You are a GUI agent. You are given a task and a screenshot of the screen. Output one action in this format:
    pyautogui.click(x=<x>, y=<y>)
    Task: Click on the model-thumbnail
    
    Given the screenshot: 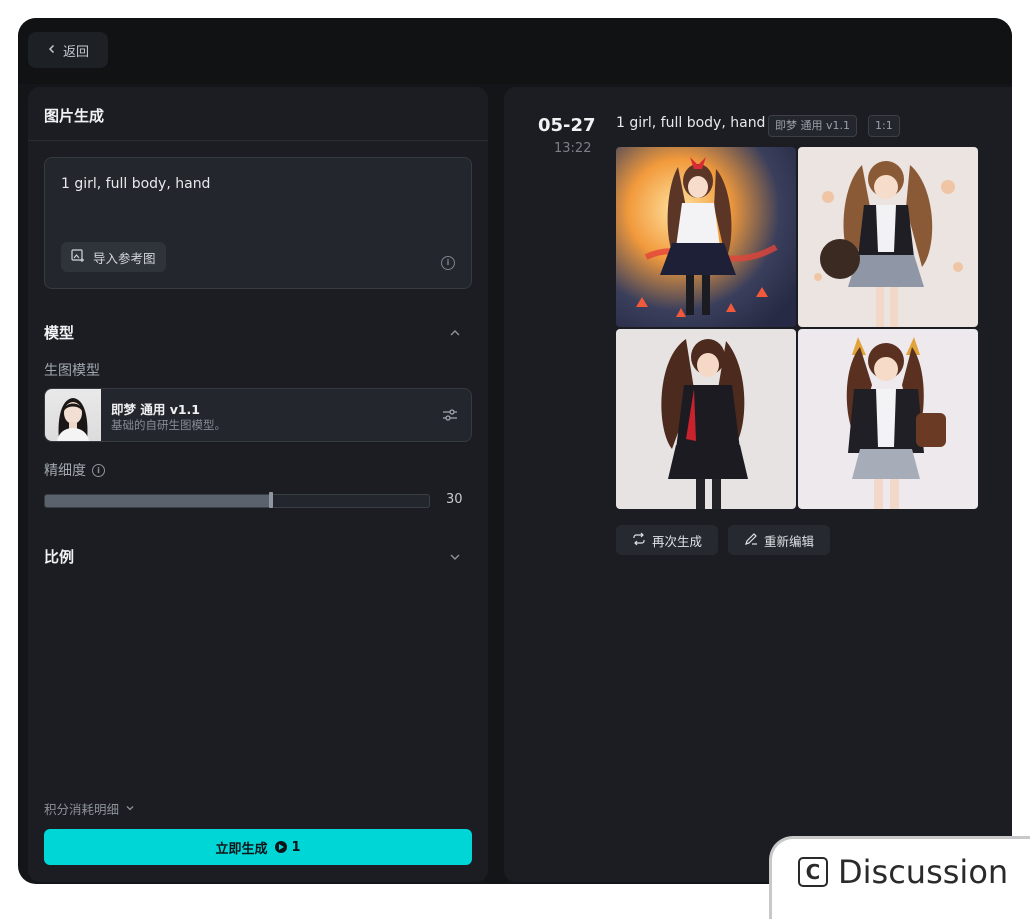 What is the action you would take?
    pyautogui.click(x=73, y=415)
    